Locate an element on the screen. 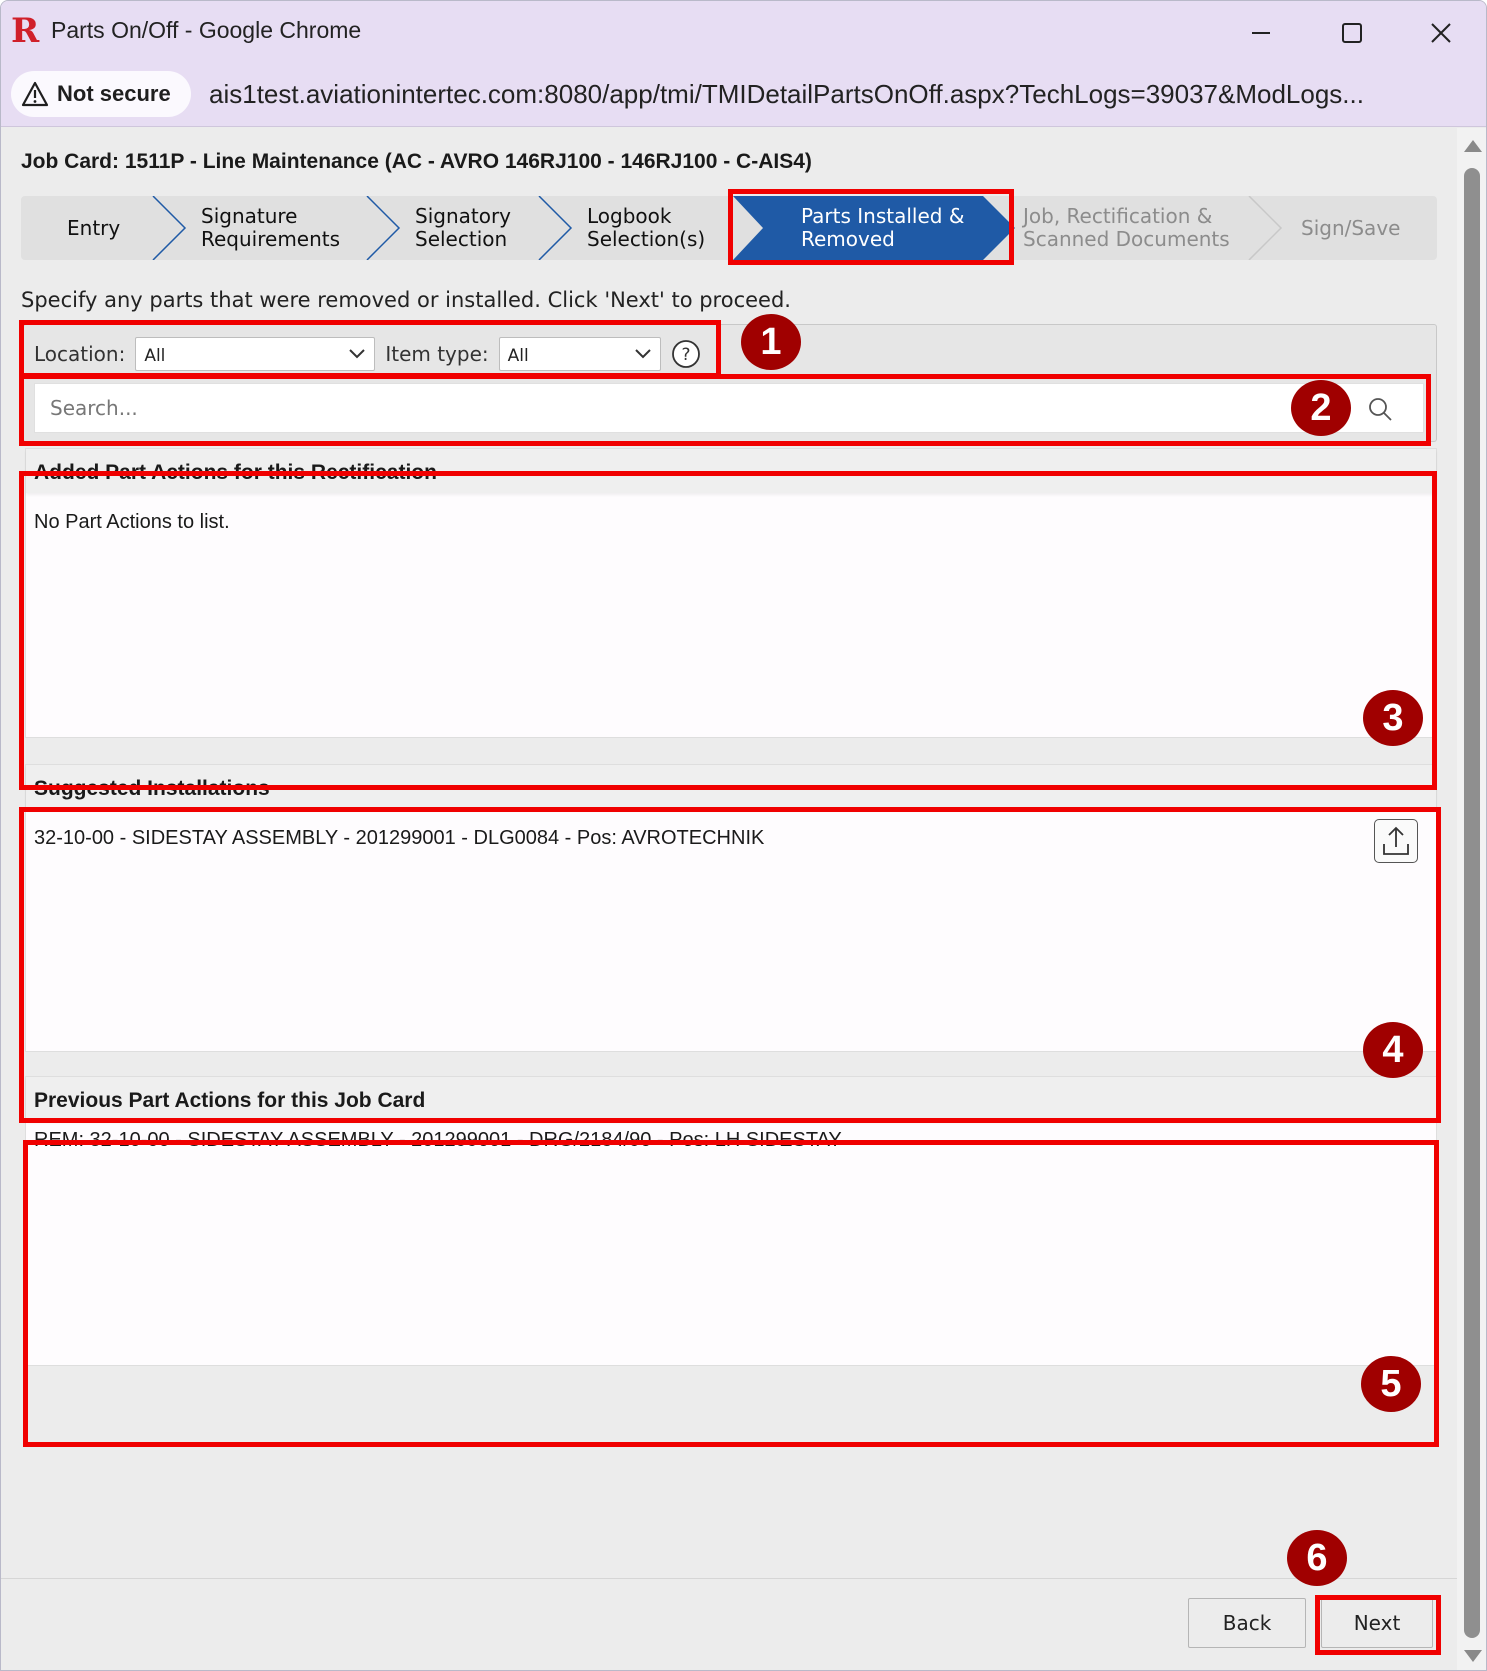 This screenshot has height=1671, width=1487. wizard-step-signature-requirements: Signature Requirements is located at coordinates (270, 228).